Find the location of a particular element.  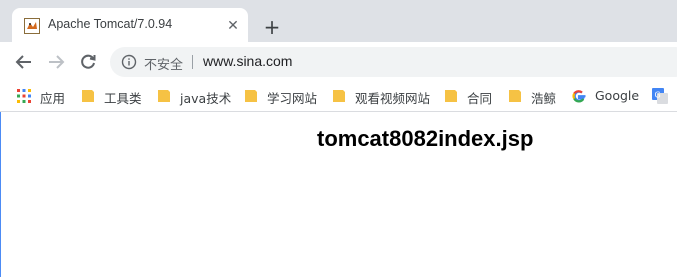

svg-text: G is located at coordinates (658, 95).